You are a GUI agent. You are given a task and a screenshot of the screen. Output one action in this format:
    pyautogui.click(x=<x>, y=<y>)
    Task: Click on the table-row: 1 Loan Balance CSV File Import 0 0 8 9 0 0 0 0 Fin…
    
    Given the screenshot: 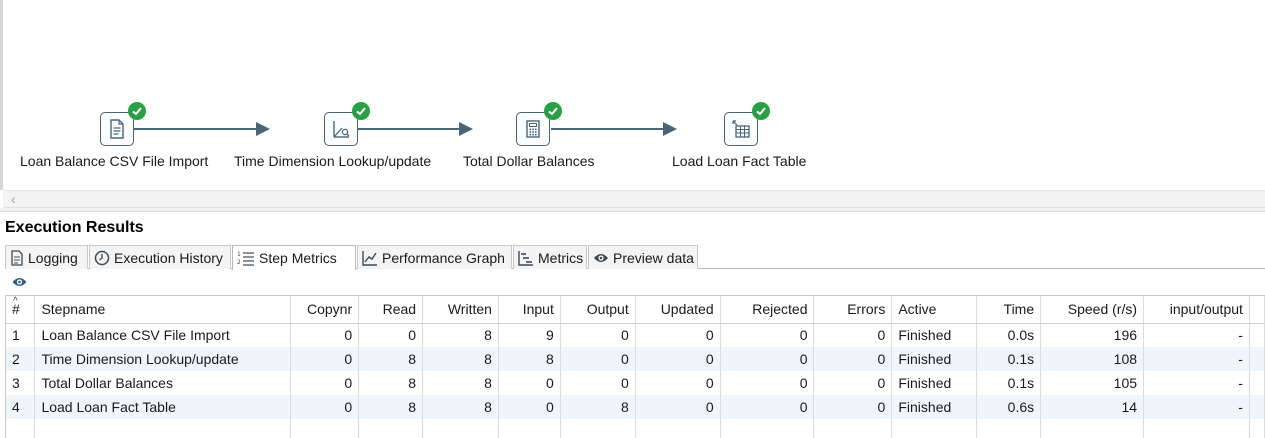 What is the action you would take?
    pyautogui.click(x=635, y=335)
    